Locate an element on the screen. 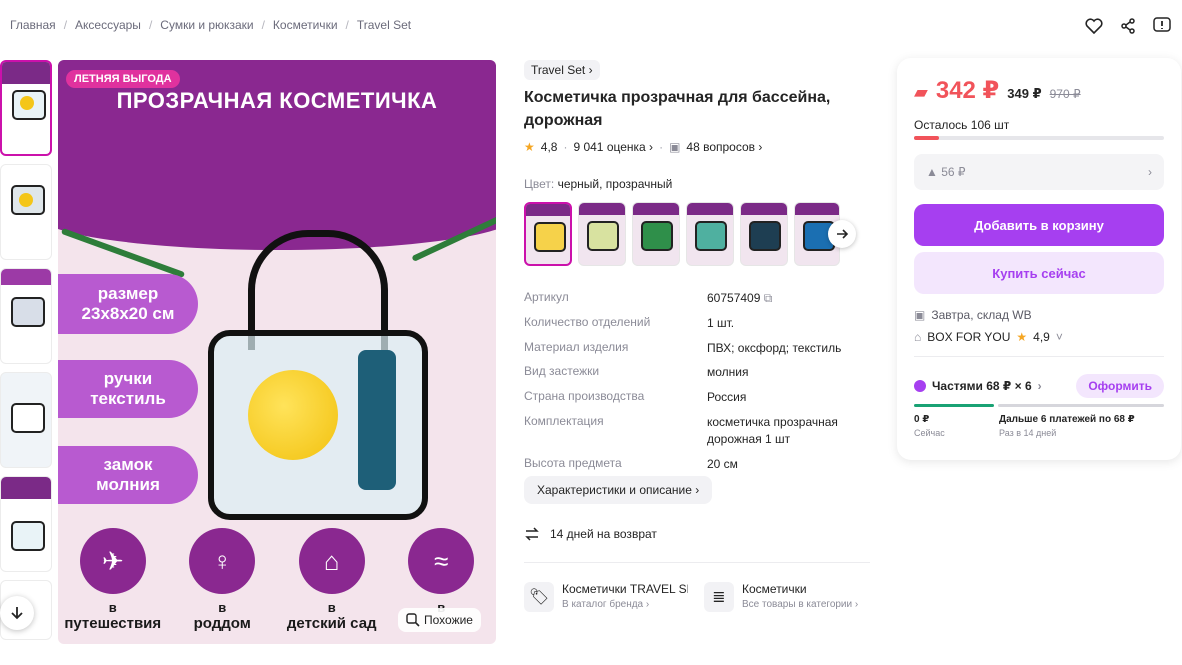 Image resolution: width=1182 pixels, height=665 pixels. promo-badge: ЛЕТНЯЯ ВЫГОДА is located at coordinates (123, 79).